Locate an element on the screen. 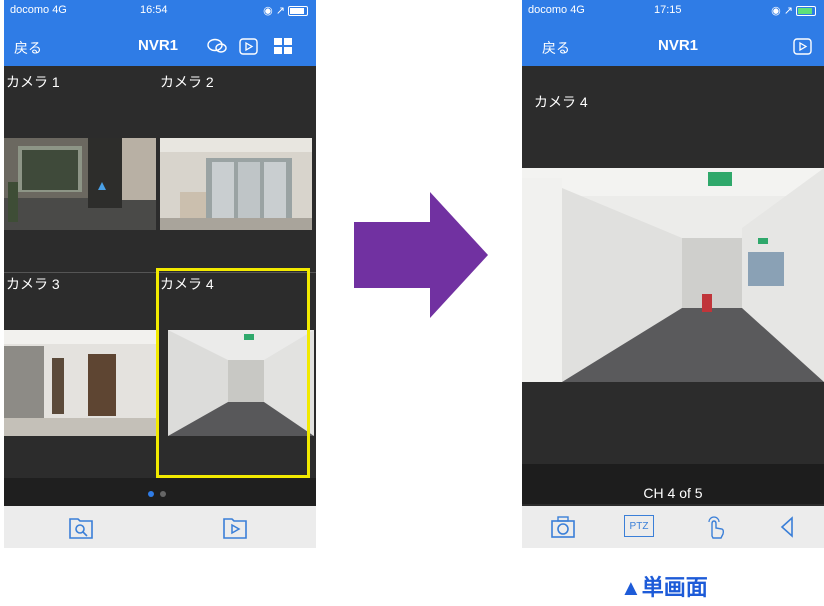  chat-icon is located at coordinates (217, 46).